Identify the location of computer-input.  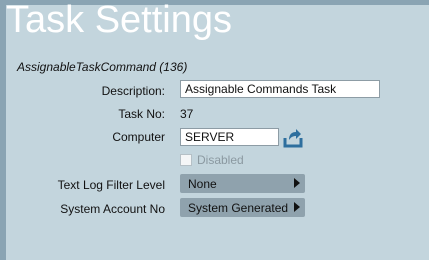
(229, 137).